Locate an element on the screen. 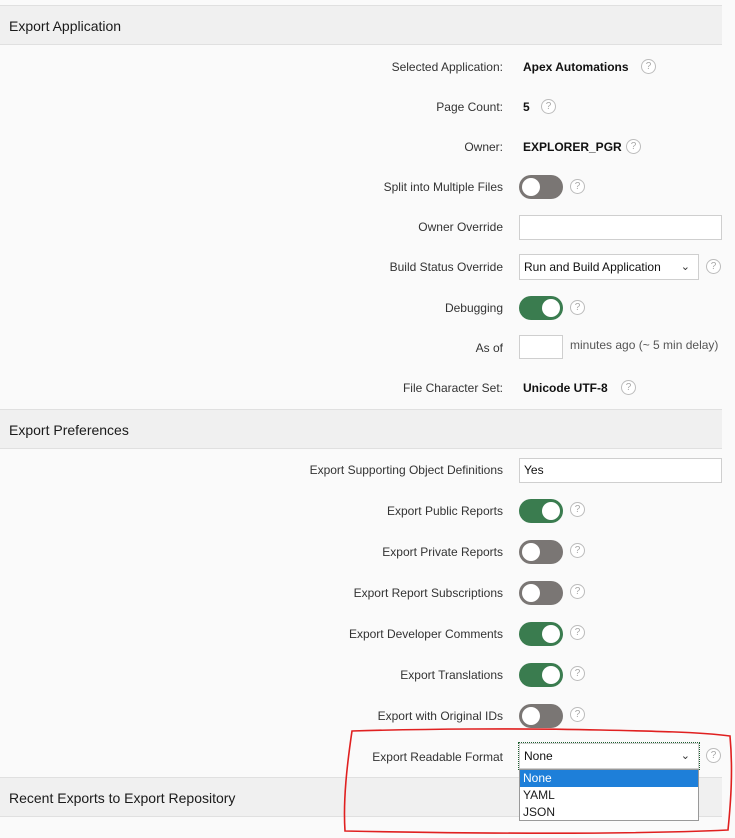 This screenshot has width=735, height=838. page-count-label: Page Count: is located at coordinates (469, 107).